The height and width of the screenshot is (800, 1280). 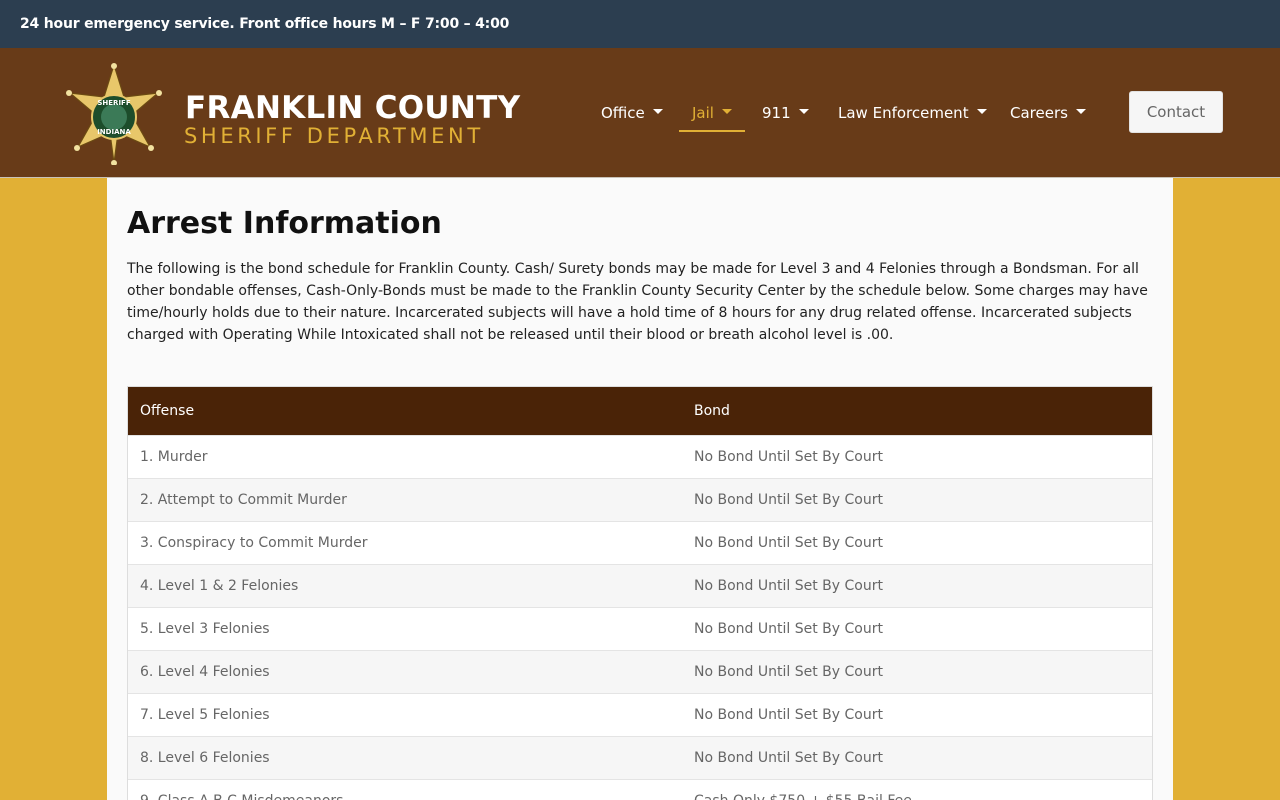 What do you see at coordinates (205, 758) in the screenshot?
I see `offense-cell: 8. Level 6 Felonies` at bounding box center [205, 758].